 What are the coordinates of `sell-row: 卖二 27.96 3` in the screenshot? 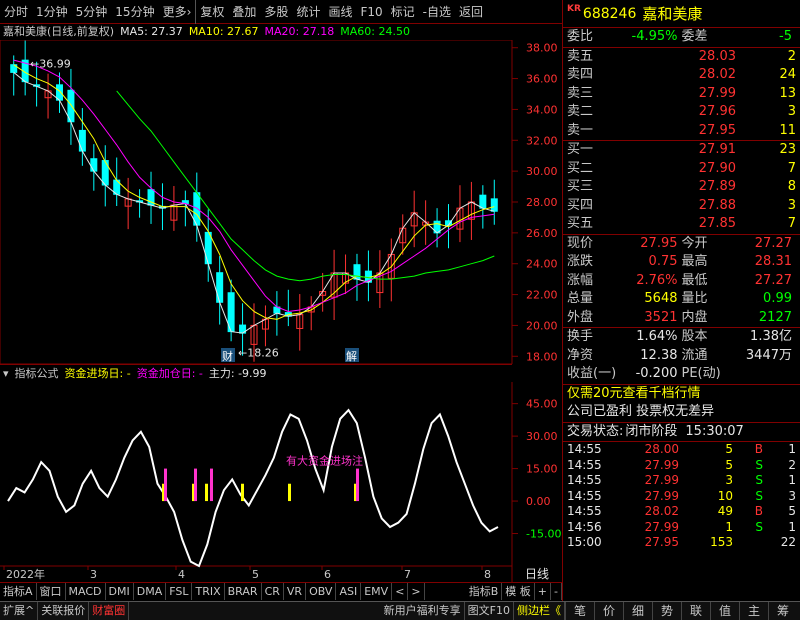 It's located at (681, 112).